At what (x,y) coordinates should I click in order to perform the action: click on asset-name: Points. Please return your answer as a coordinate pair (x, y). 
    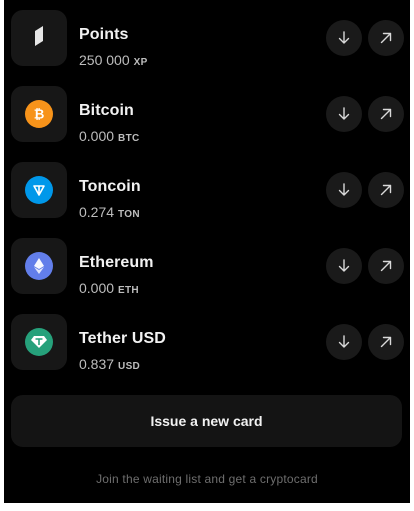
    Looking at the image, I should click on (104, 34).